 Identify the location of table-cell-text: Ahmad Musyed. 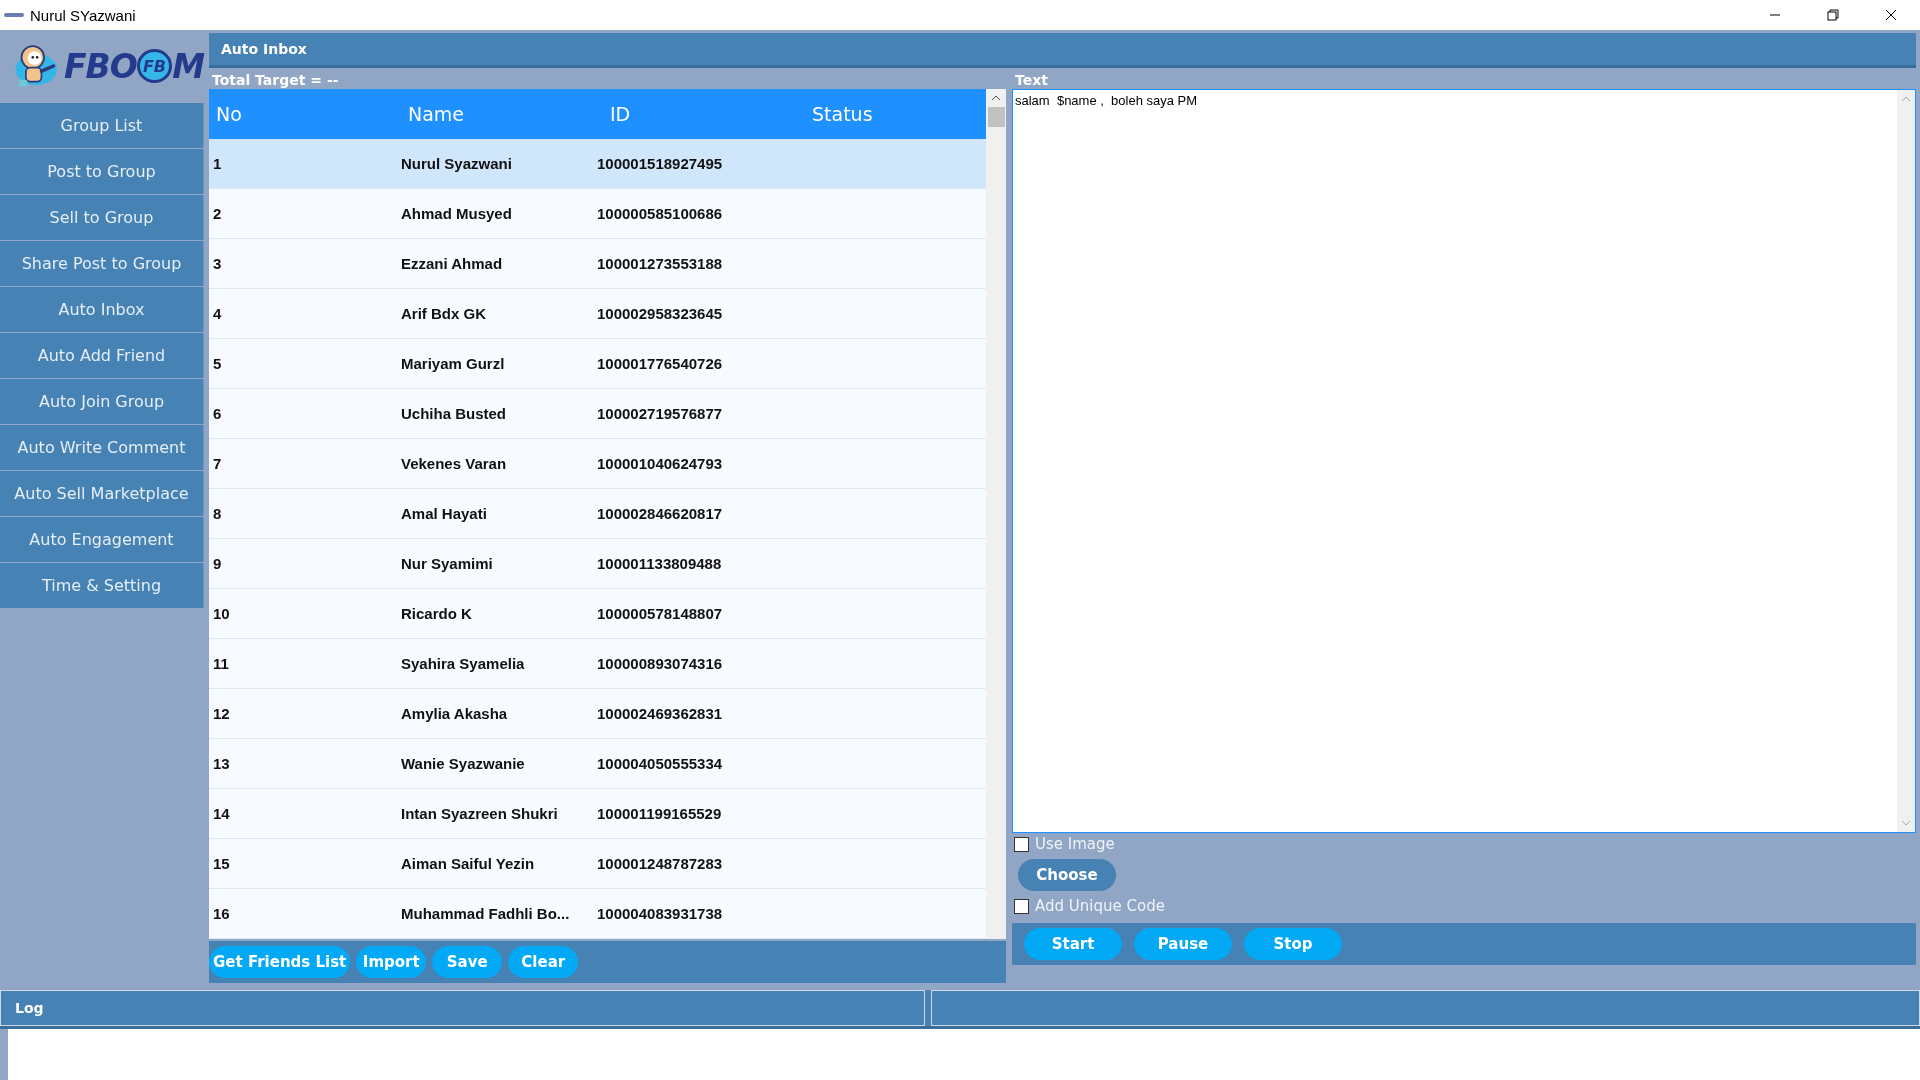
(457, 213).